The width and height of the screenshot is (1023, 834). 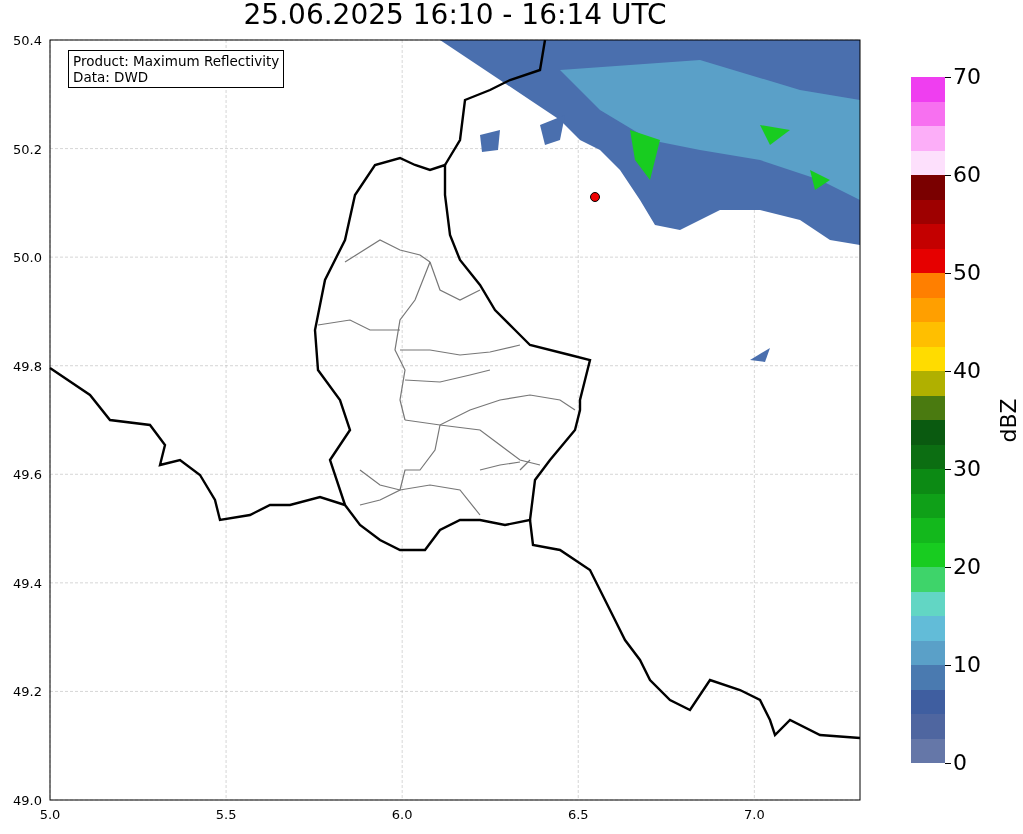 What do you see at coordinates (578, 814) in the screenshot?
I see `axis-tick-label: 6.5` at bounding box center [578, 814].